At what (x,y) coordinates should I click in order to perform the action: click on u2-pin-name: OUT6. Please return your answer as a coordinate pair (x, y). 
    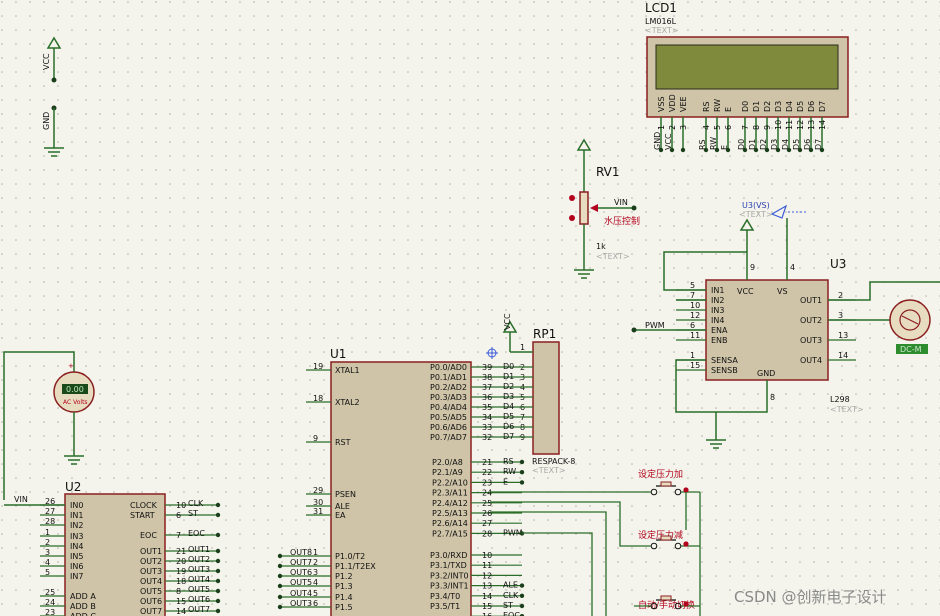
    Looking at the image, I should click on (151, 601).